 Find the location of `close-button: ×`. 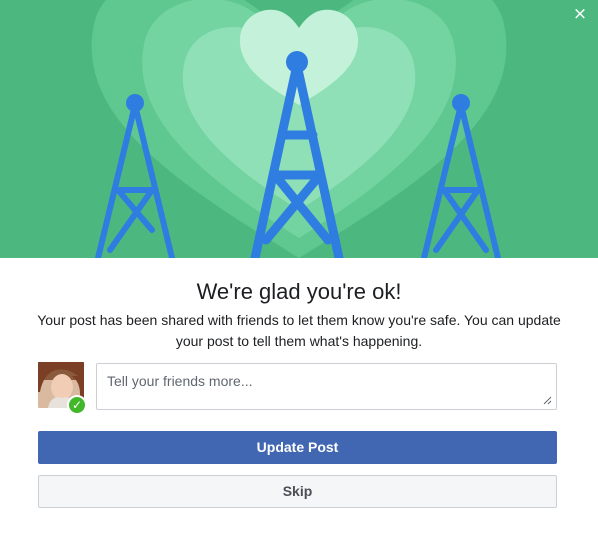

close-button: × is located at coordinates (580, 14).